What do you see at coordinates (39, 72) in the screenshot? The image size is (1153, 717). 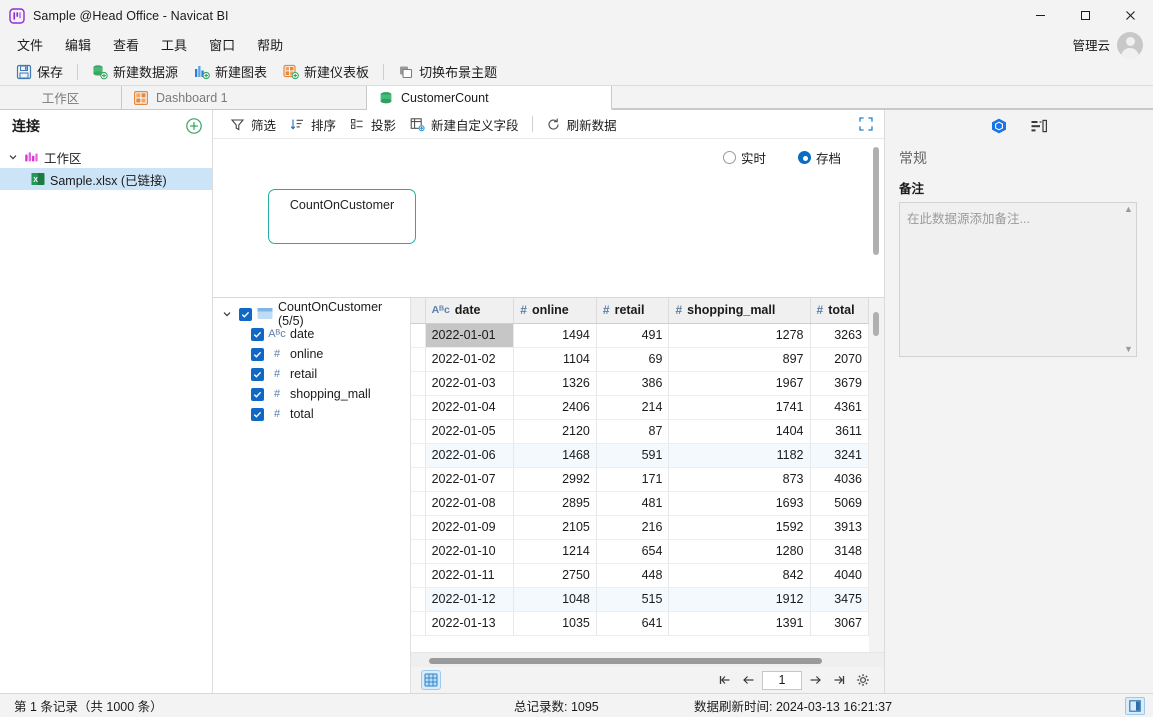 I see `save-button: 保存` at bounding box center [39, 72].